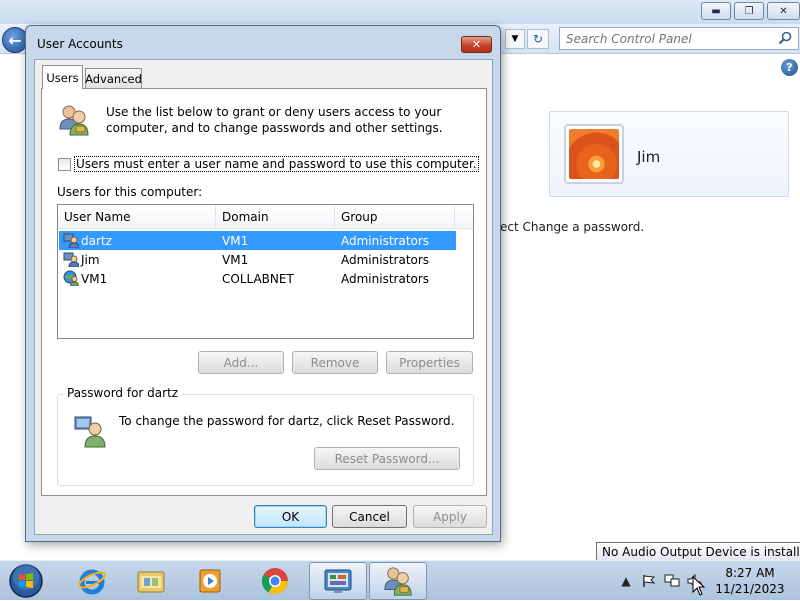 Image resolution: width=800 pixels, height=601 pixels. I want to click on user-name-cell: dartz, so click(96, 240).